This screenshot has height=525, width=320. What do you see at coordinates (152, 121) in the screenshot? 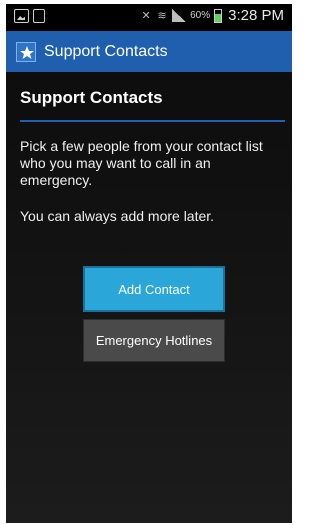
I see `heading-divider` at bounding box center [152, 121].